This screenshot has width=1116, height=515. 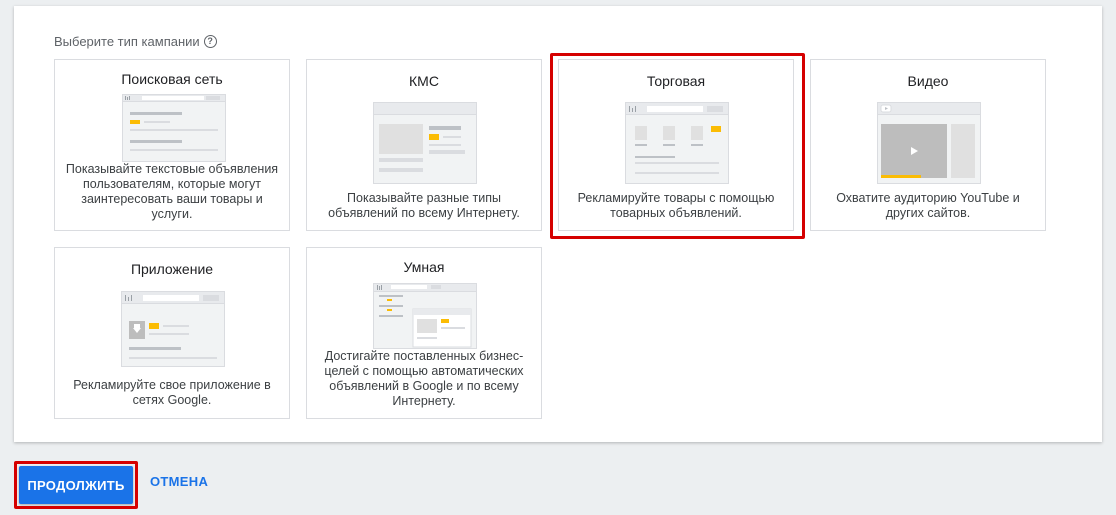 What do you see at coordinates (424, 267) in the screenshot?
I see `card-title: Умная` at bounding box center [424, 267].